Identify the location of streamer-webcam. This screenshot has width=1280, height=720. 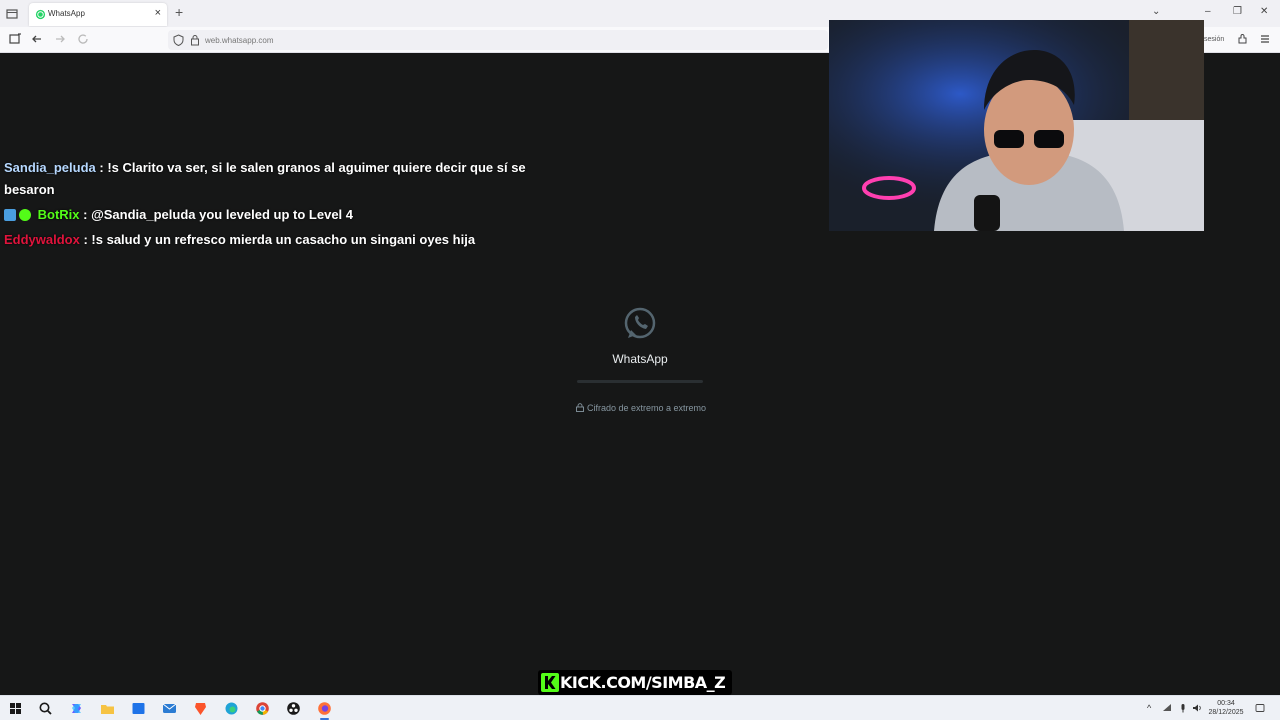
(1016, 125).